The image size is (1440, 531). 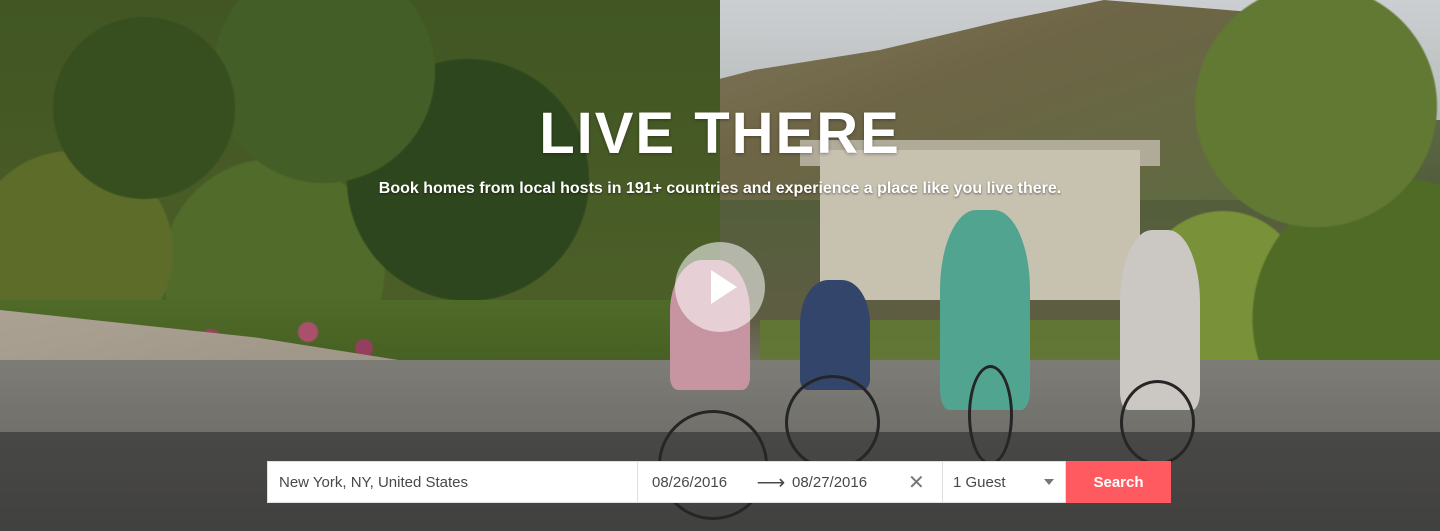 I want to click on guests-select: 1 Guest, so click(x=1004, y=482).